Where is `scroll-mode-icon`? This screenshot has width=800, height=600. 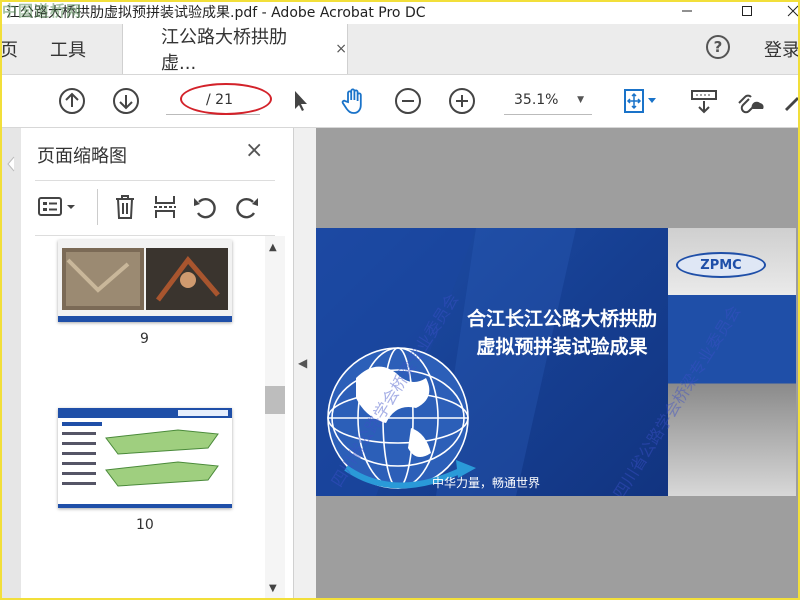 scroll-mode-icon is located at coordinates (704, 101).